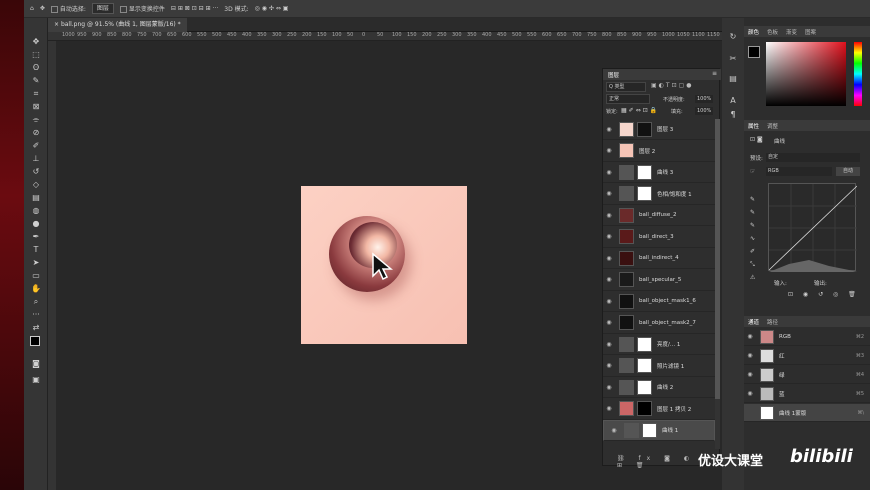 The width and height of the screenshot is (870, 490). Describe the element at coordinates (717, 259) in the screenshot. I see `scrollbar-thumb` at that location.